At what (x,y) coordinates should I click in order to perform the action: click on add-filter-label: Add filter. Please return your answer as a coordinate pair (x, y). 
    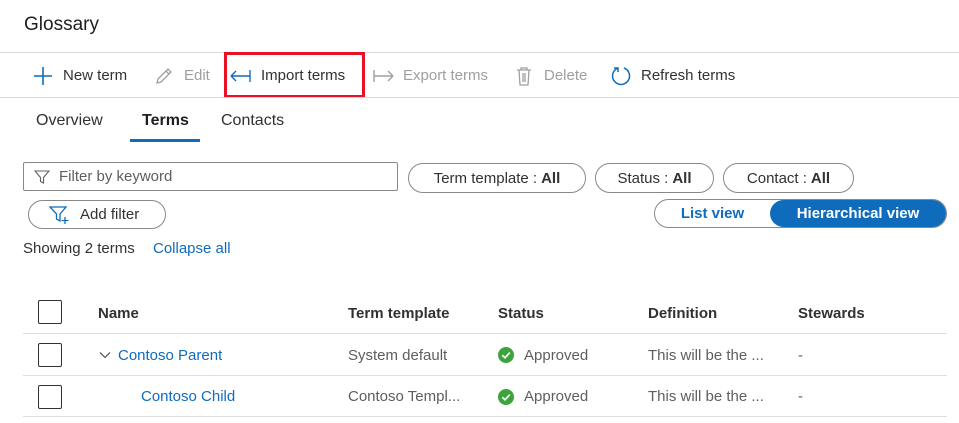
    Looking at the image, I should click on (110, 214).